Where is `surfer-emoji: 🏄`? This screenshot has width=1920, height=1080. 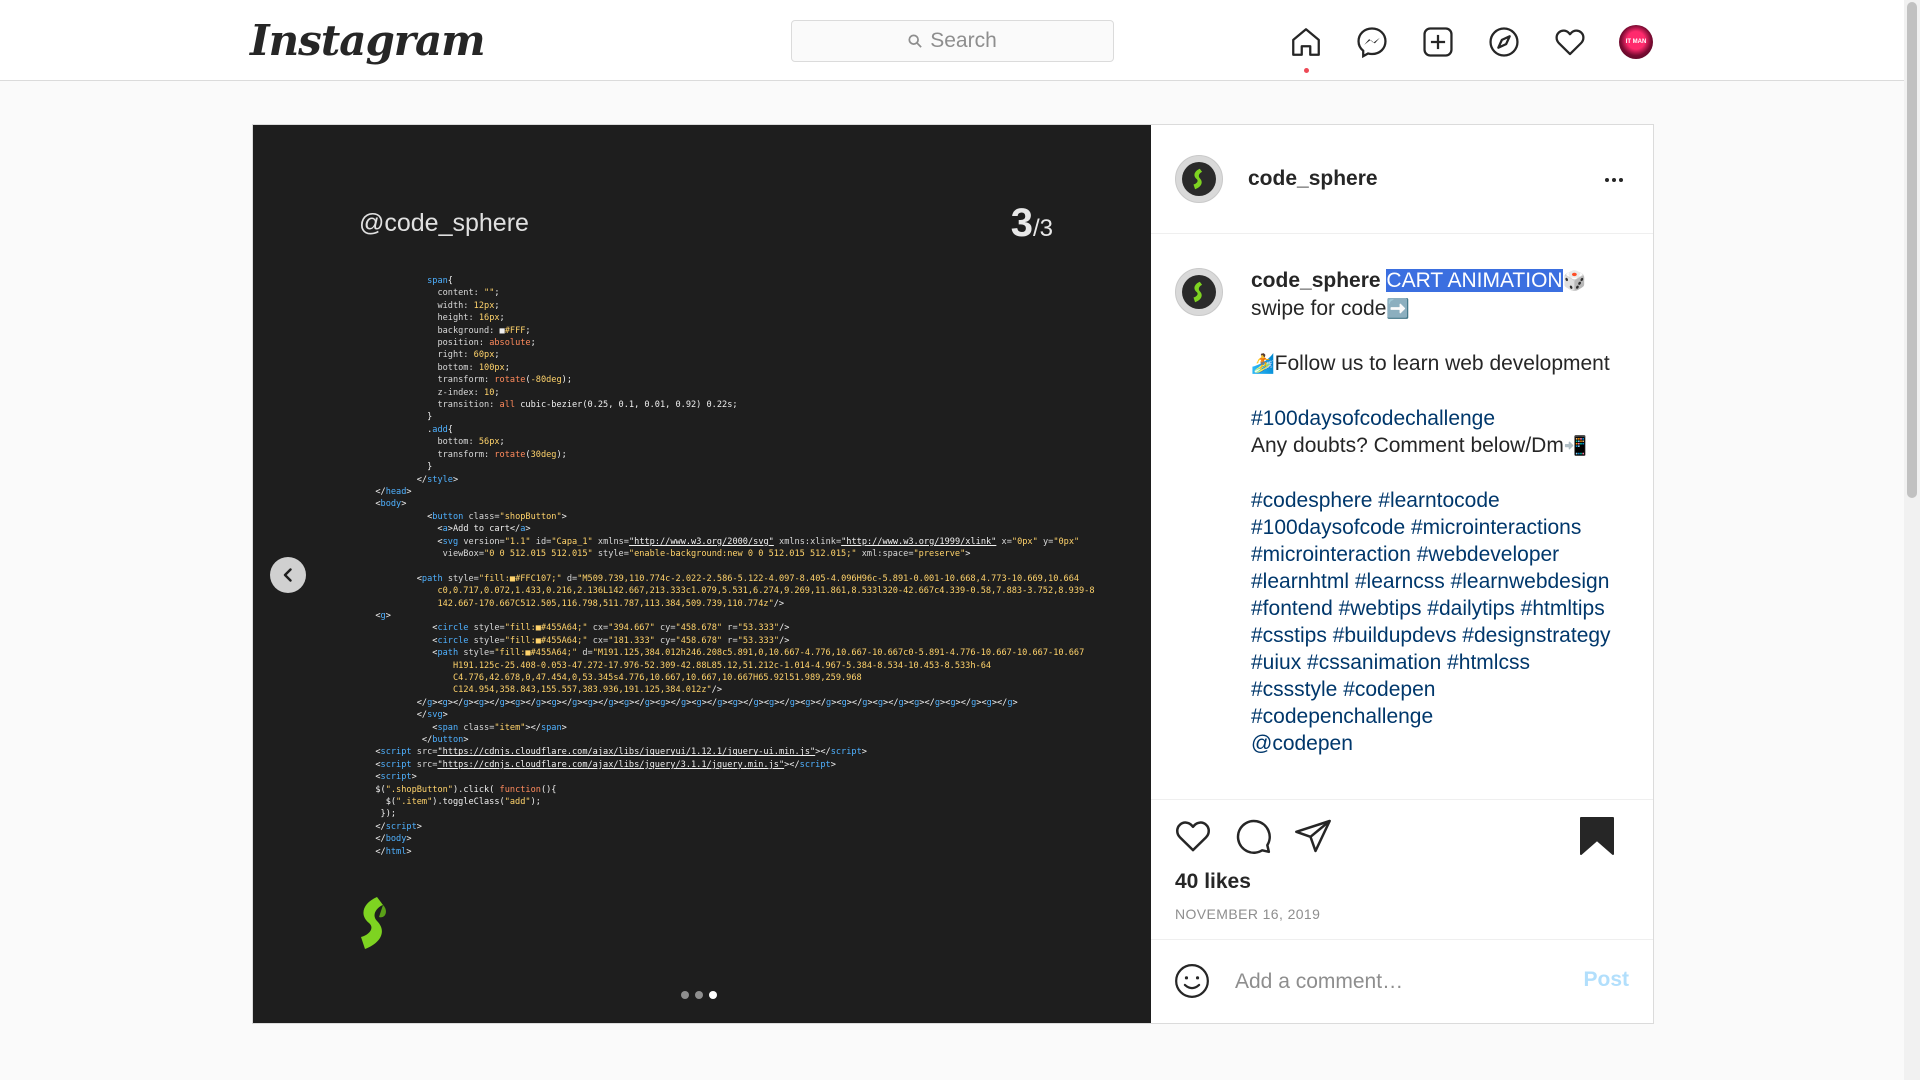 surfer-emoji: 🏄 is located at coordinates (1263, 364).